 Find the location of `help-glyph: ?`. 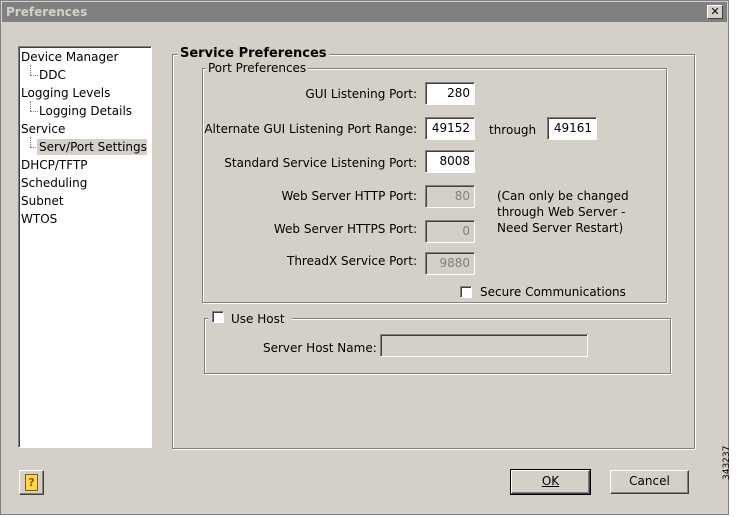

help-glyph: ? is located at coordinates (31, 482).